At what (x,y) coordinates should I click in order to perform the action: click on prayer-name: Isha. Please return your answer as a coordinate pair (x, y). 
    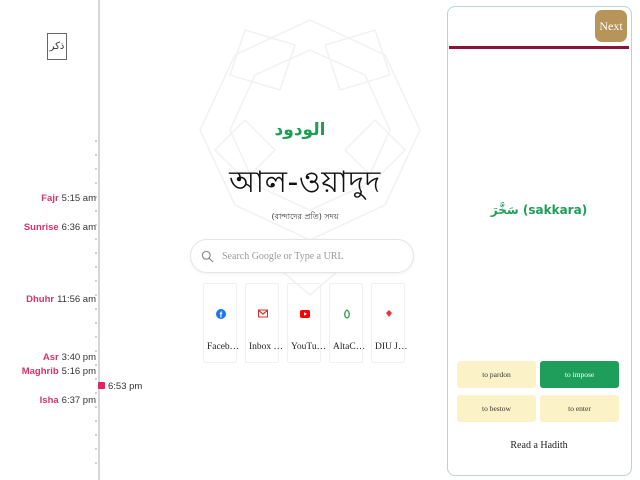
    Looking at the image, I should click on (49, 400).